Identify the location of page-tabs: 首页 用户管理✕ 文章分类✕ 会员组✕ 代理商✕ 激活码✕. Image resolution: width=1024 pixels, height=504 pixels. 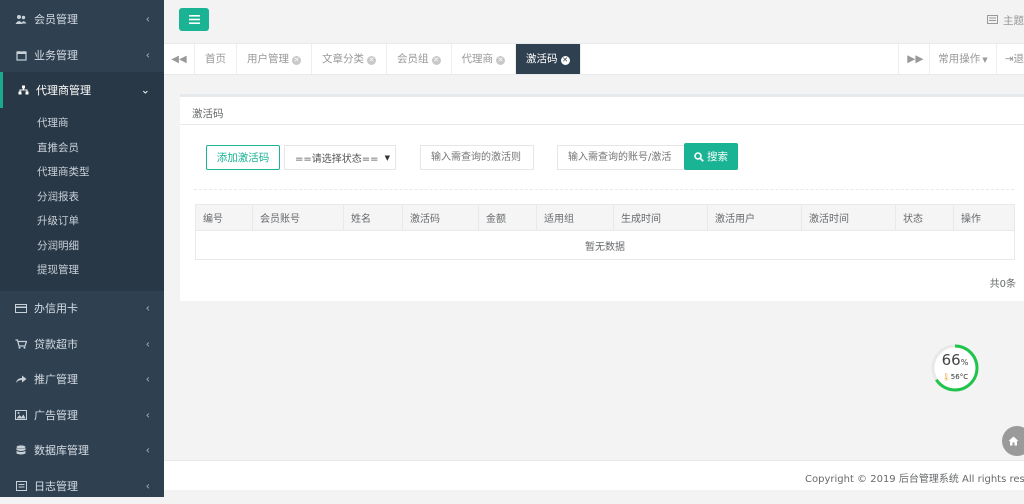
(388, 59).